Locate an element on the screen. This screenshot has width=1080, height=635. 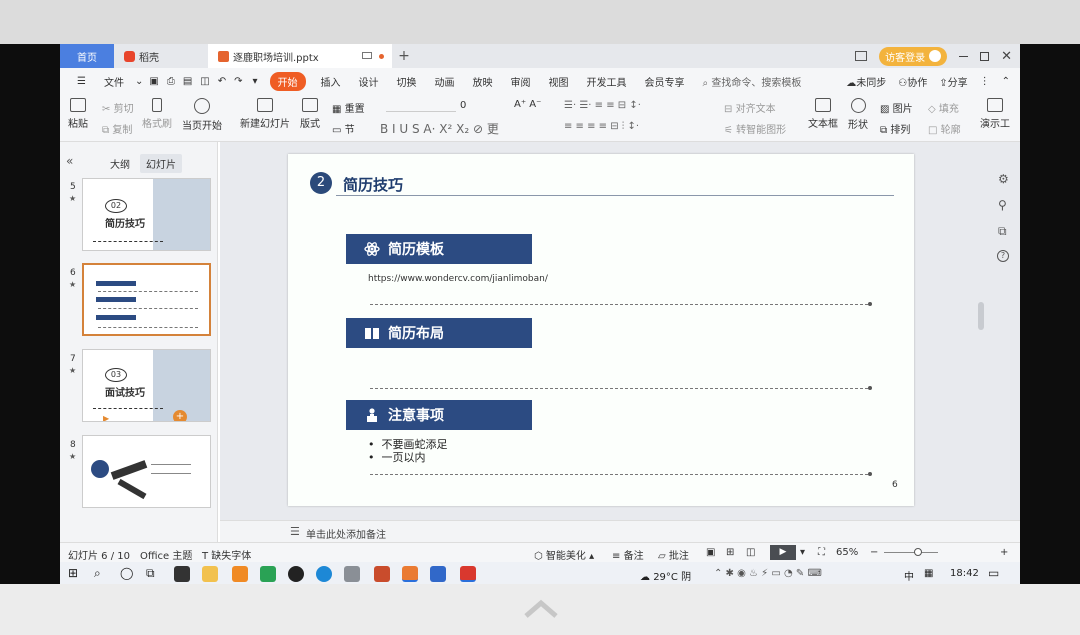
theme-name: Office 主题 is located at coordinates (166, 554).